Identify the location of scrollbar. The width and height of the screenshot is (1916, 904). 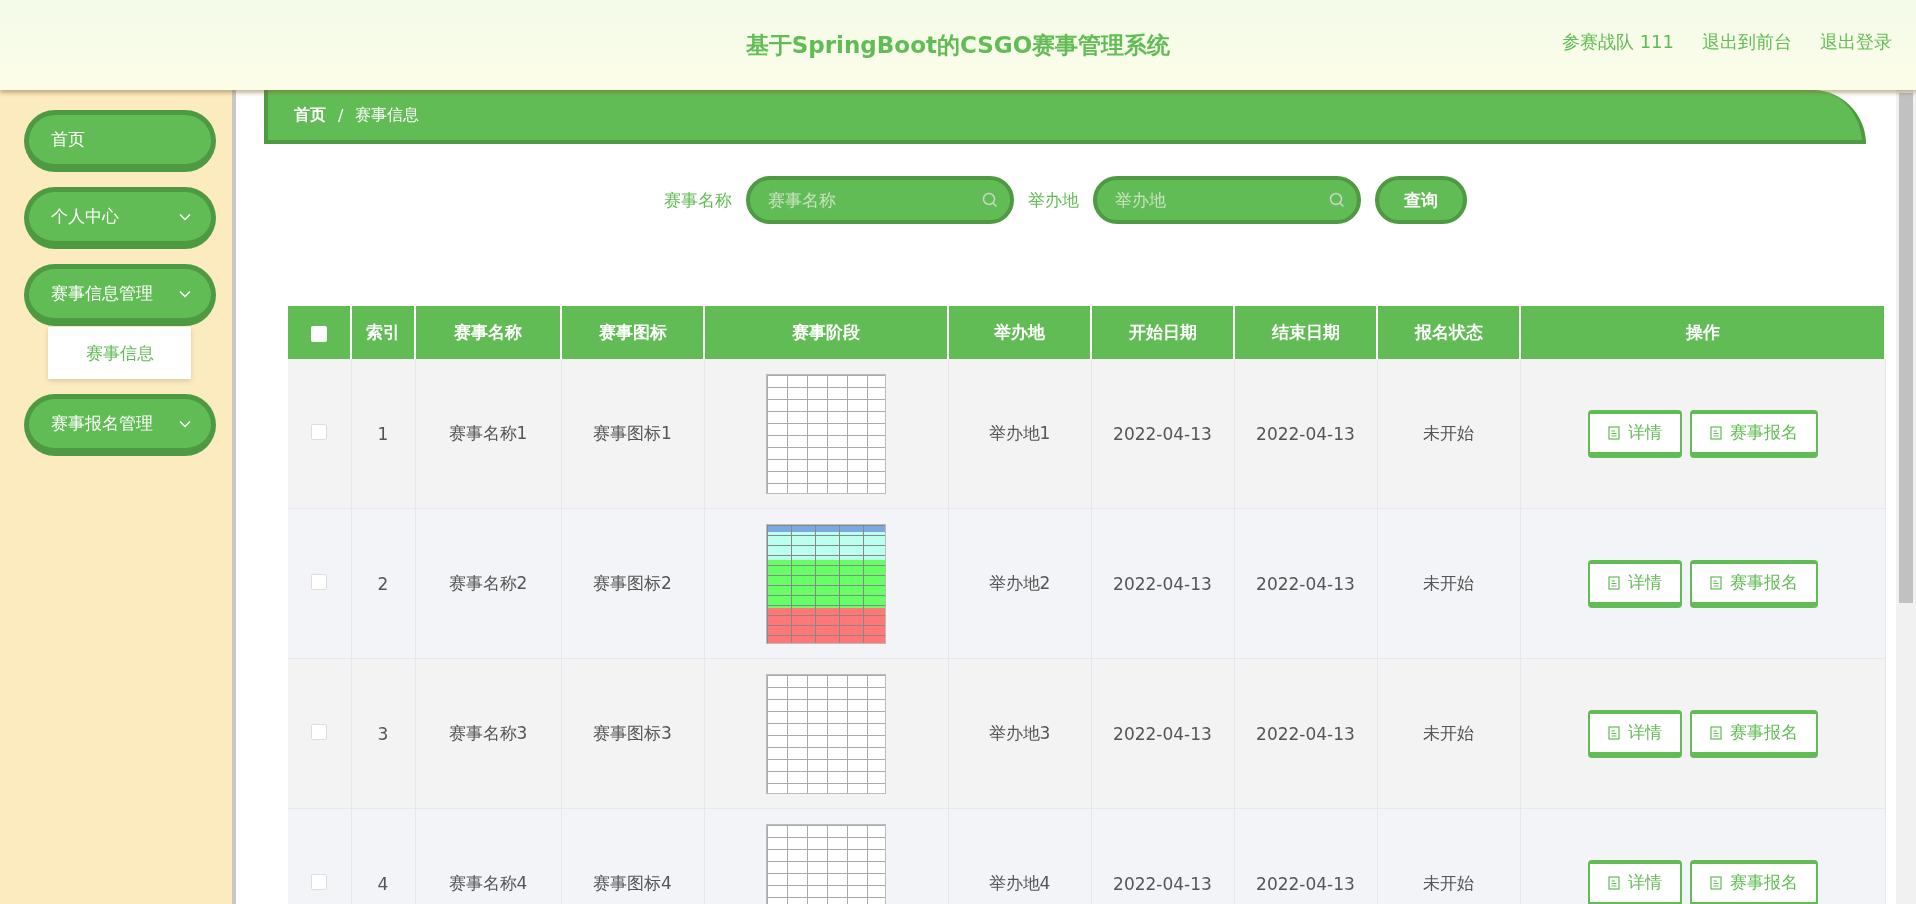
(1906, 497).